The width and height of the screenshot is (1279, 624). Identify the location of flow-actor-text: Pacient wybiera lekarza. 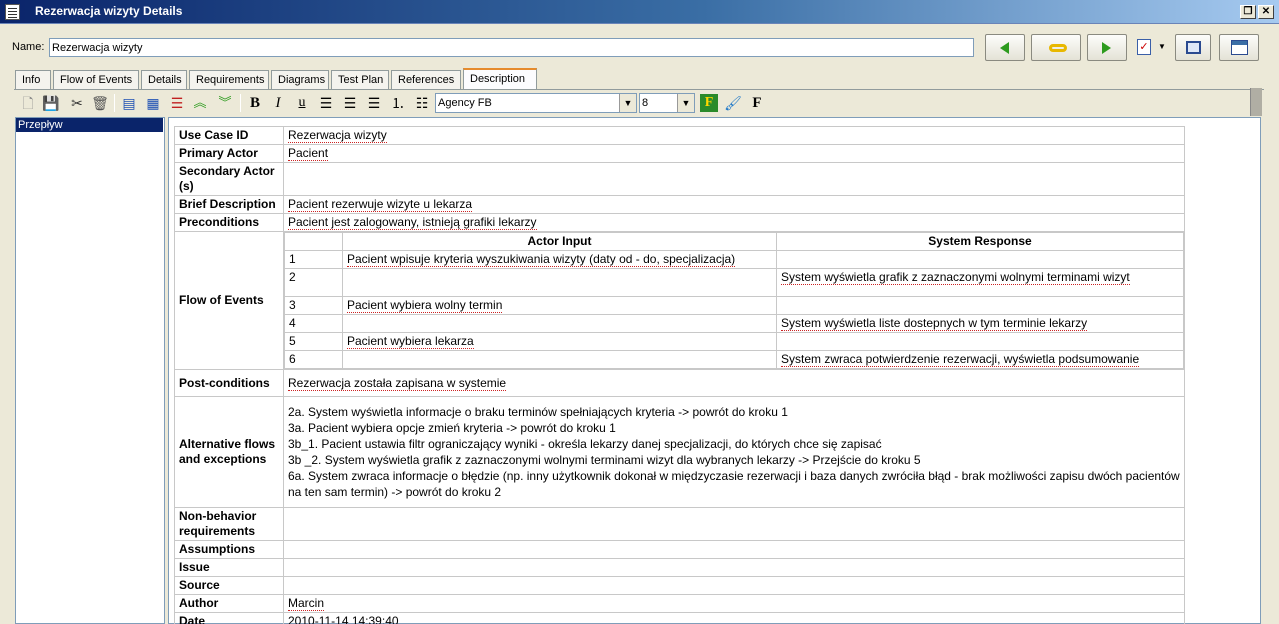
(410, 341).